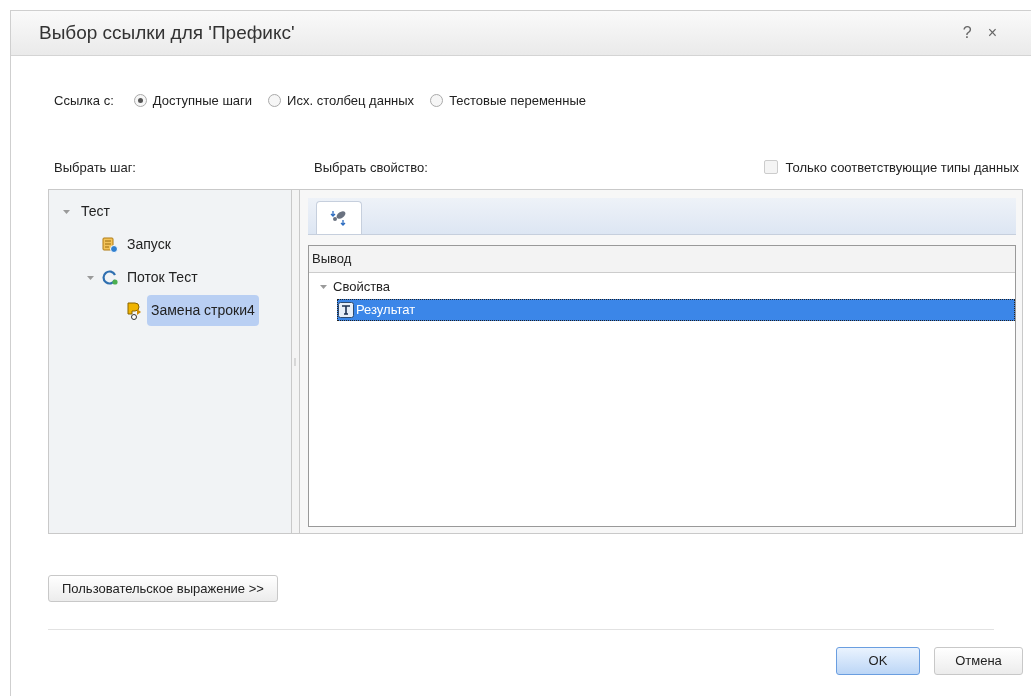 The width and height of the screenshot is (1031, 696). What do you see at coordinates (193, 101) in the screenshot?
I see `radio-option: Доступные шаги` at bounding box center [193, 101].